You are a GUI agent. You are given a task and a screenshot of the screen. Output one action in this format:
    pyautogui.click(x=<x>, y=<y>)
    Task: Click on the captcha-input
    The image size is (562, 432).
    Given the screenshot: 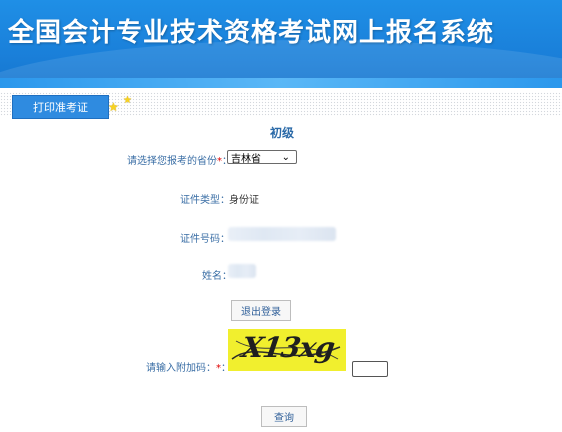 What is the action you would take?
    pyautogui.click(x=370, y=369)
    